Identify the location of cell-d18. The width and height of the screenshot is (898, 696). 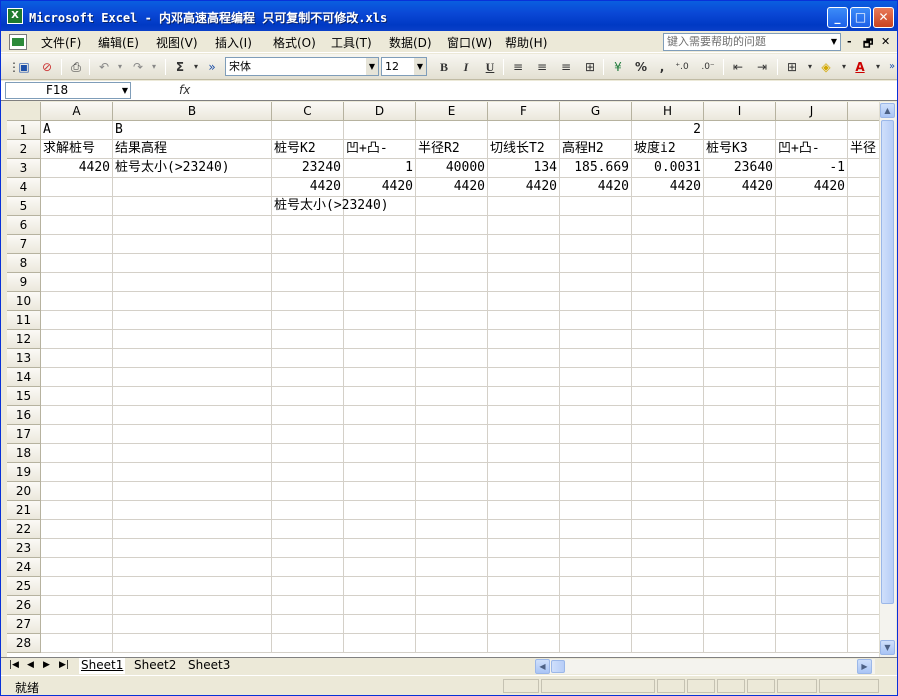
(380, 453).